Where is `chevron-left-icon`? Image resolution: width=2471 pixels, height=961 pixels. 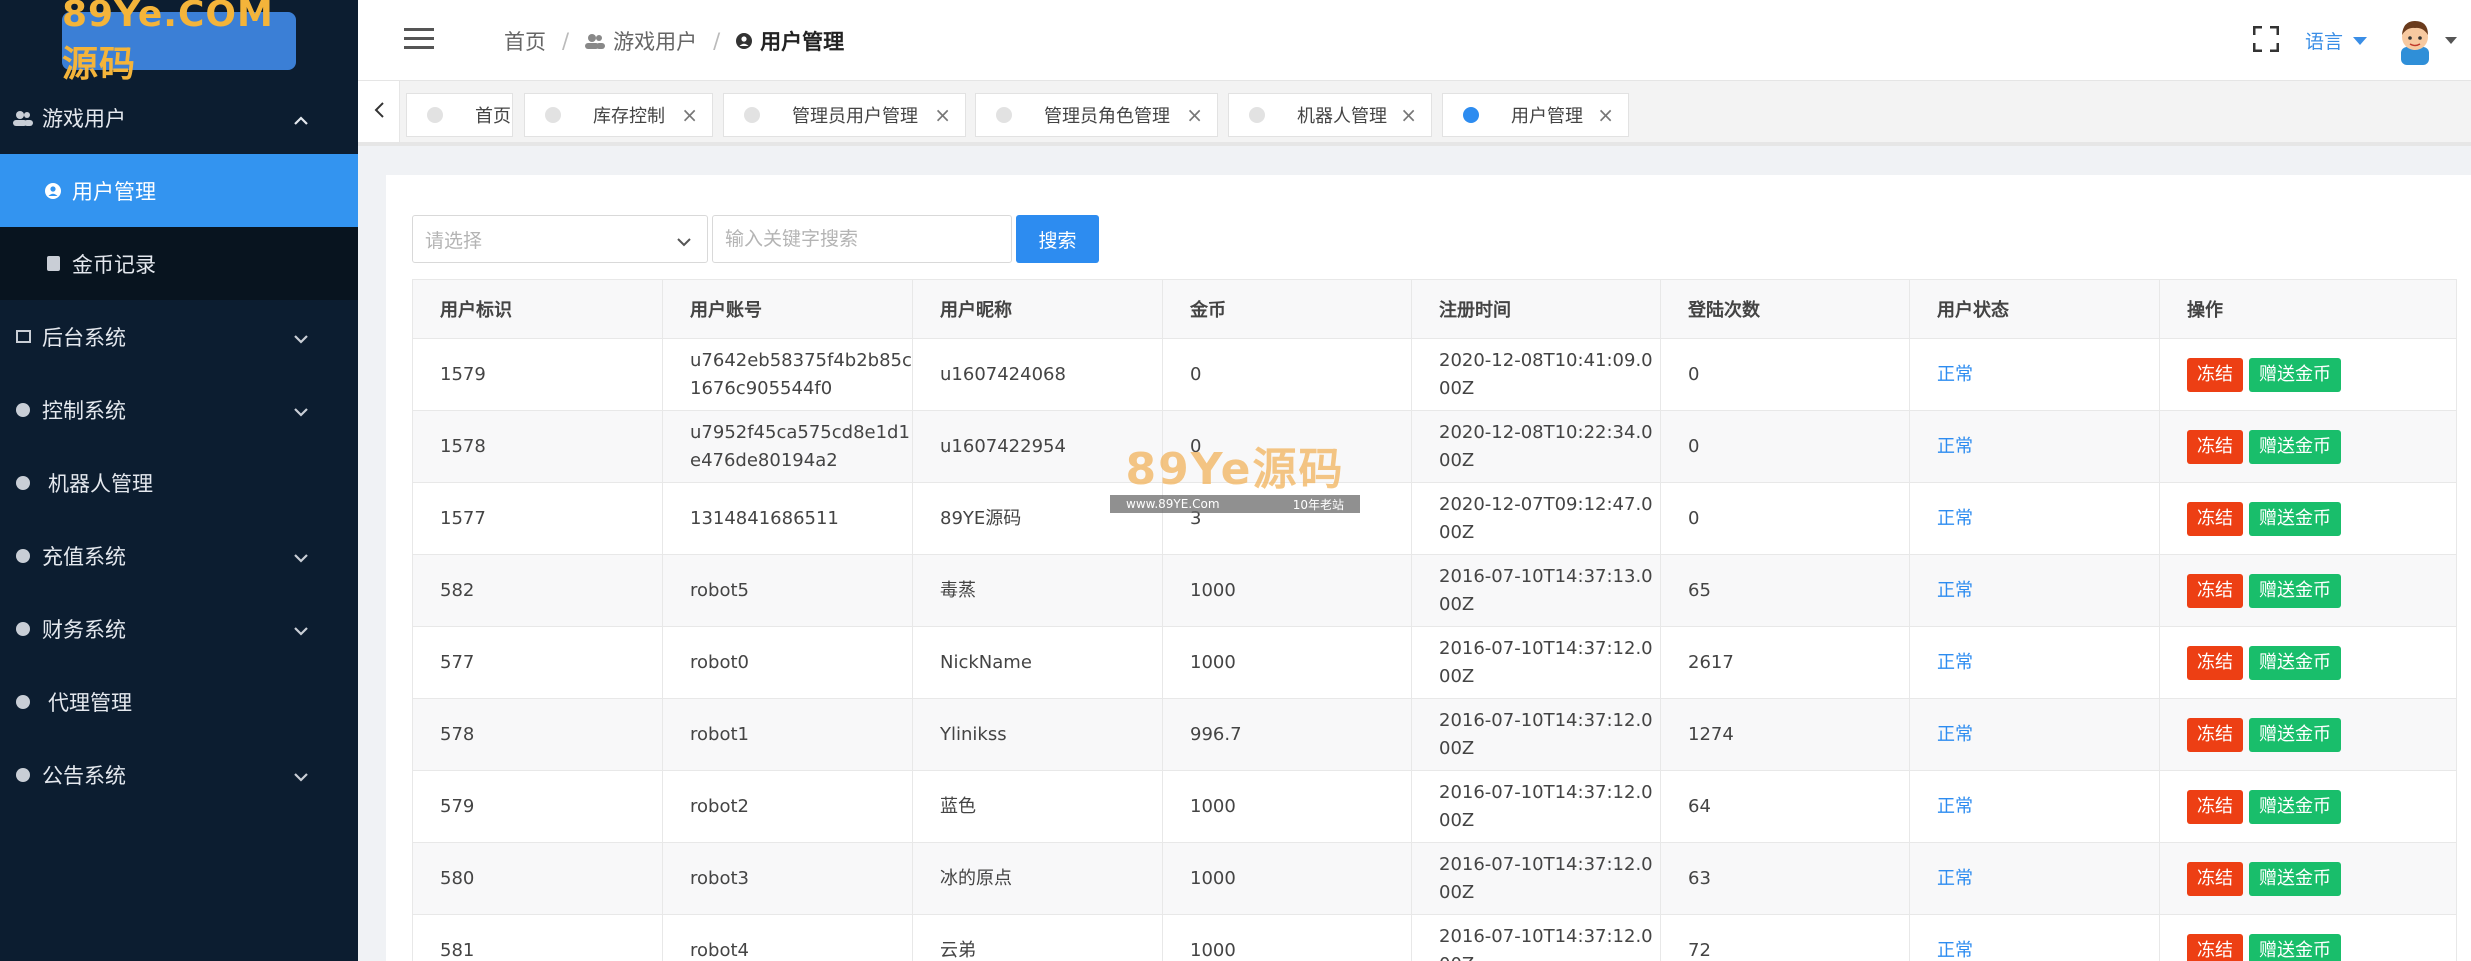
chevron-left-icon is located at coordinates (379, 111).